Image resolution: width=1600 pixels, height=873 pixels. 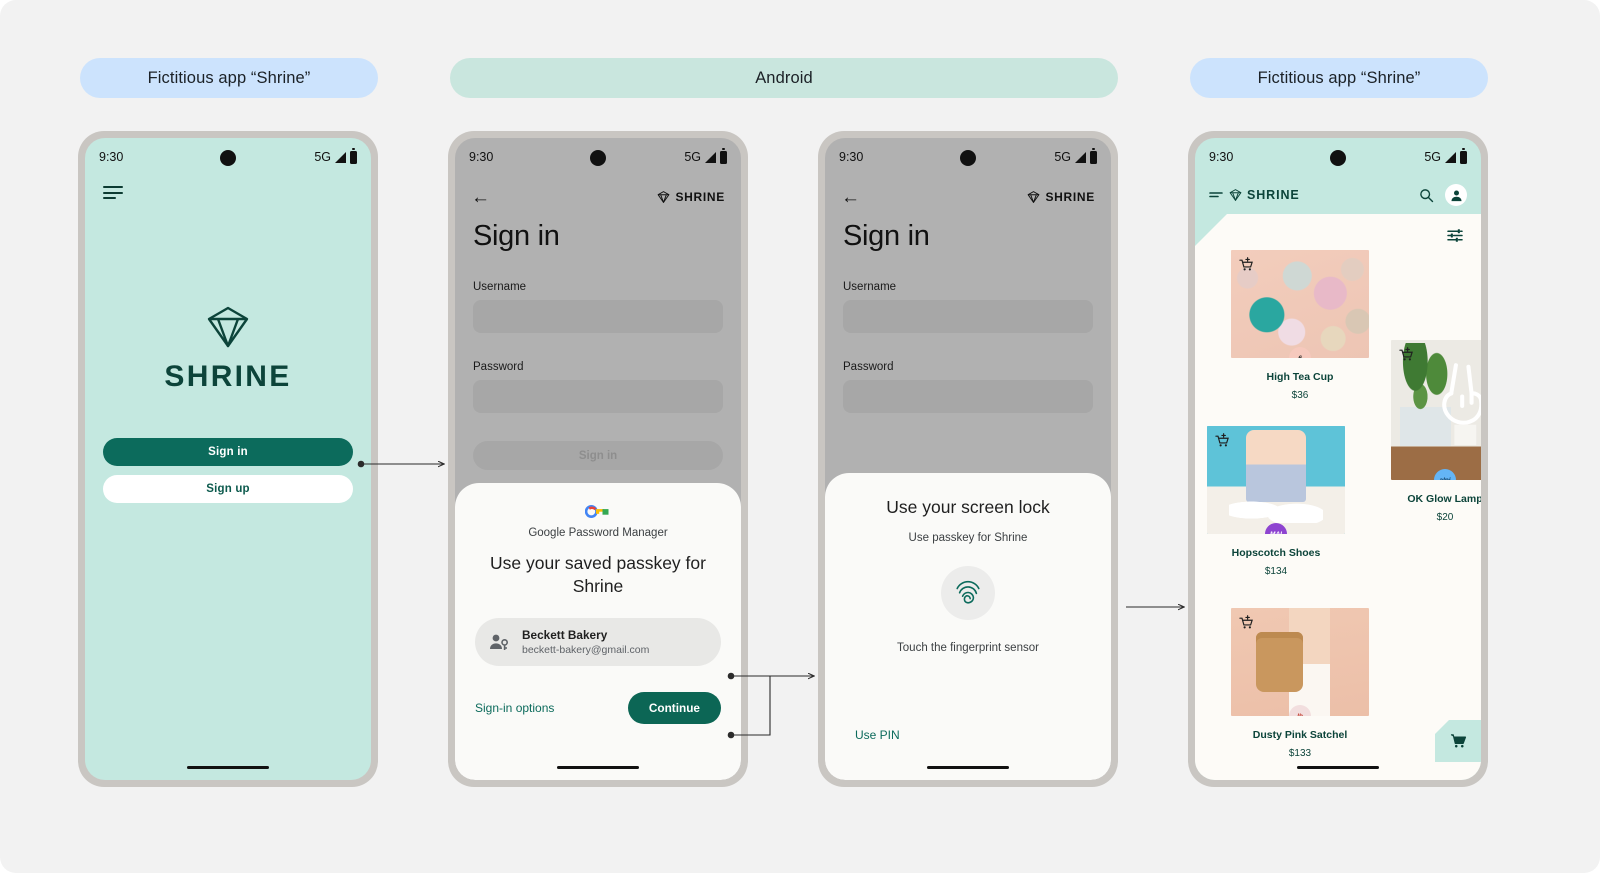 What do you see at coordinates (598, 455) in the screenshot?
I see `sign-in-submit-button: Sign in` at bounding box center [598, 455].